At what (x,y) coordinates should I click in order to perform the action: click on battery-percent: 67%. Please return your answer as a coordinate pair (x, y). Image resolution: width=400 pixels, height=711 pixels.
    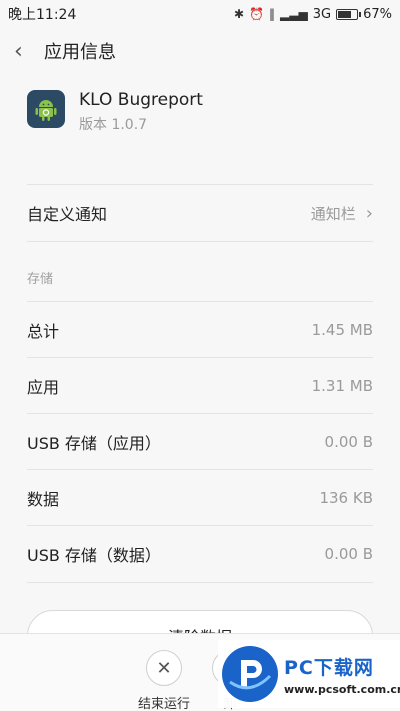
    Looking at the image, I should click on (377, 14).